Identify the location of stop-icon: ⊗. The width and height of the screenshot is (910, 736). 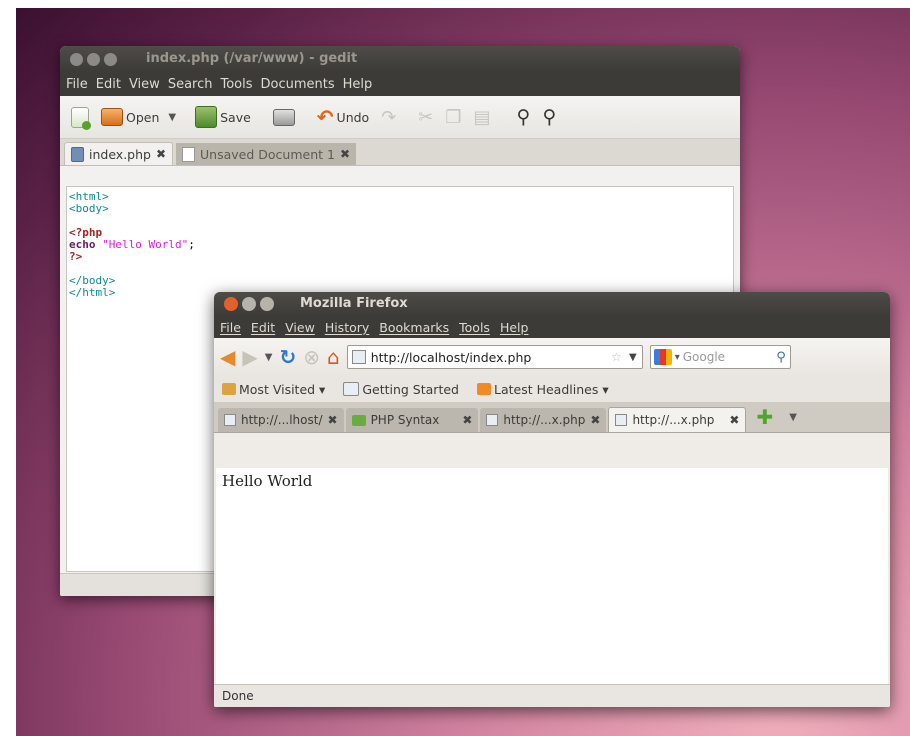
(311, 357).